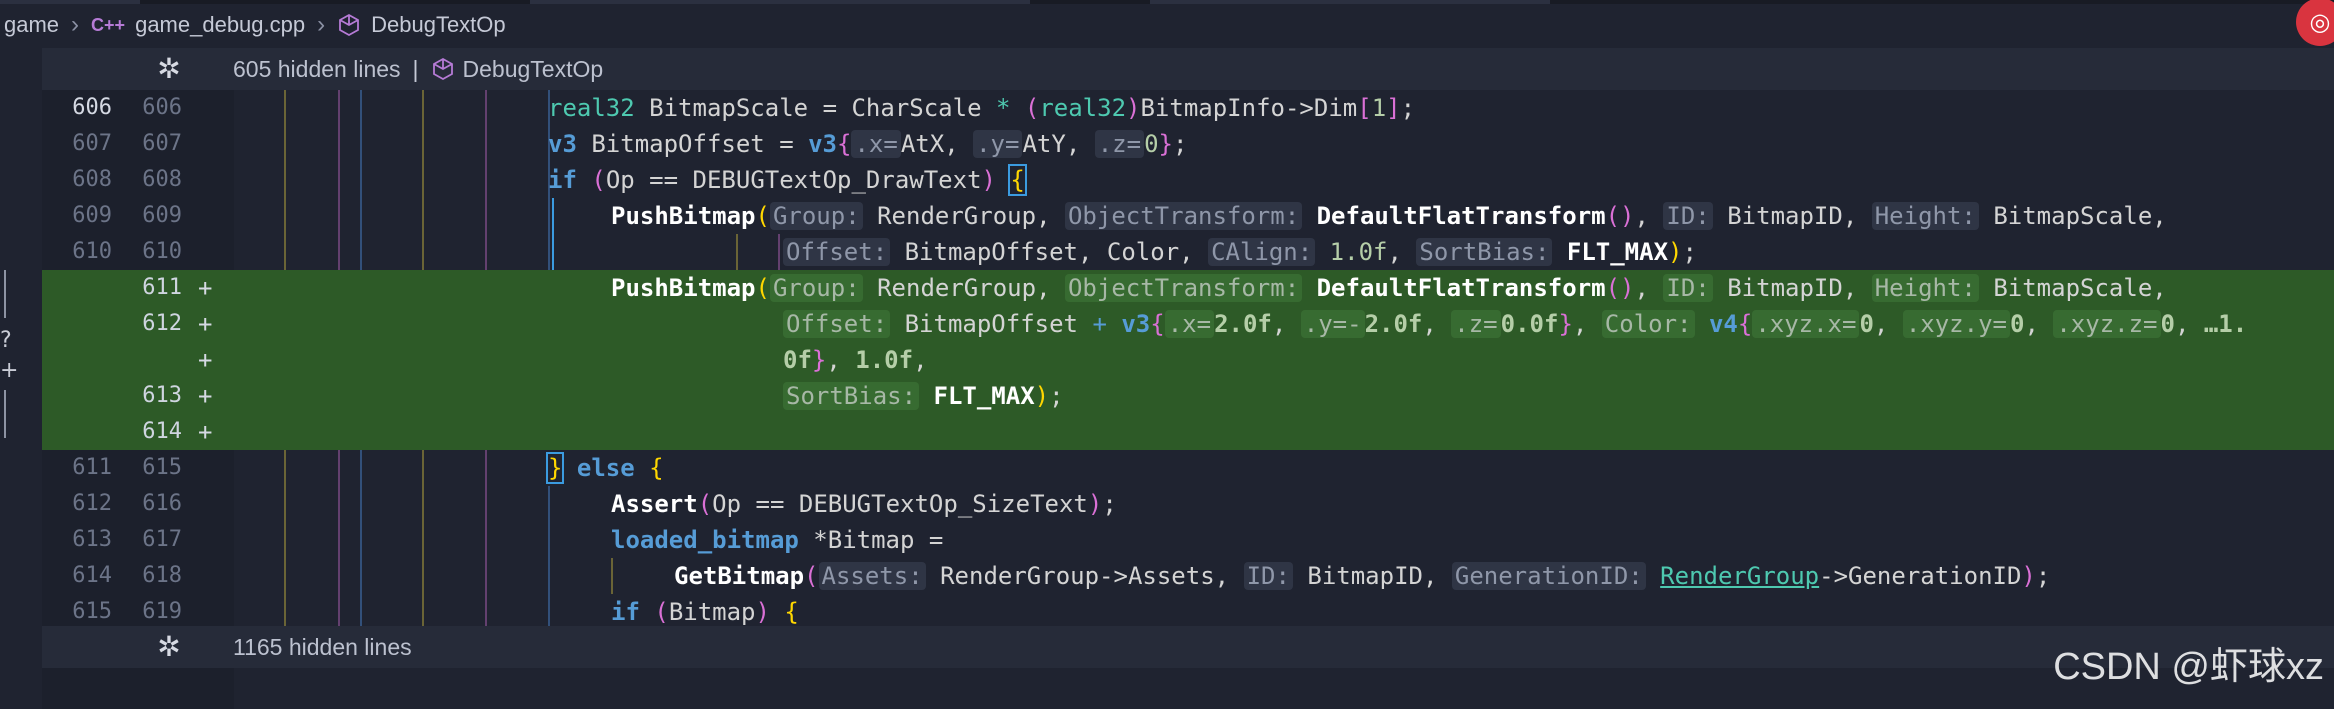 This screenshot has width=2334, height=709. Describe the element at coordinates (1284, 688) in the screenshot. I see `editor-bottom` at that location.